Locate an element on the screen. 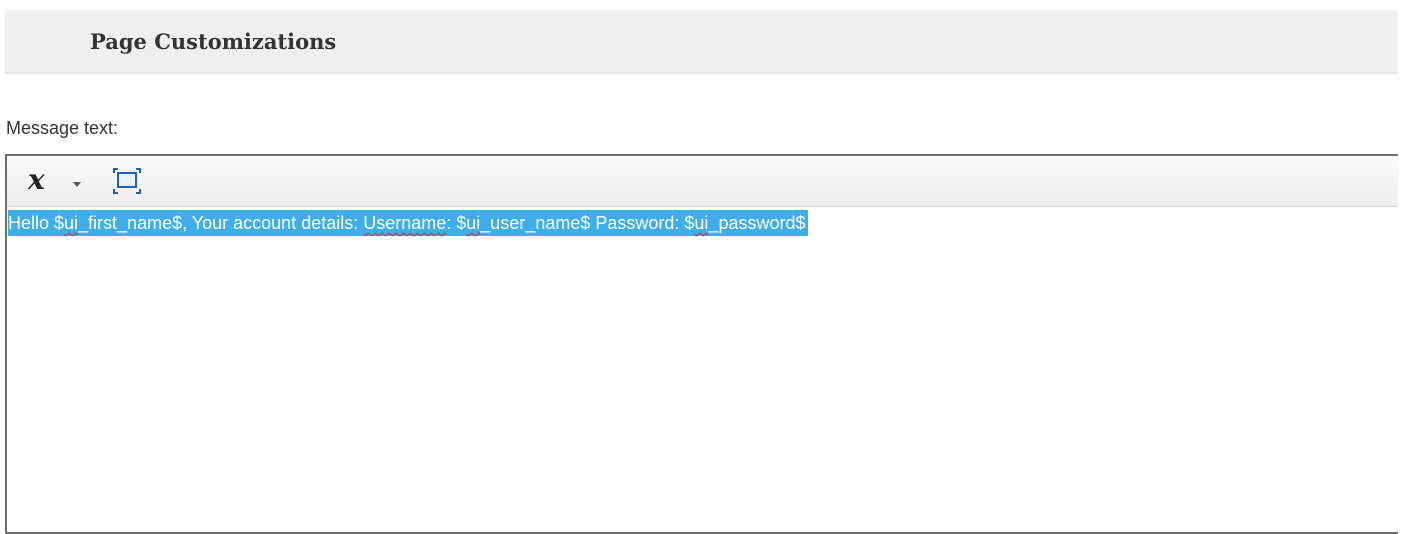  editor-toolbar: x is located at coordinates (702, 181).